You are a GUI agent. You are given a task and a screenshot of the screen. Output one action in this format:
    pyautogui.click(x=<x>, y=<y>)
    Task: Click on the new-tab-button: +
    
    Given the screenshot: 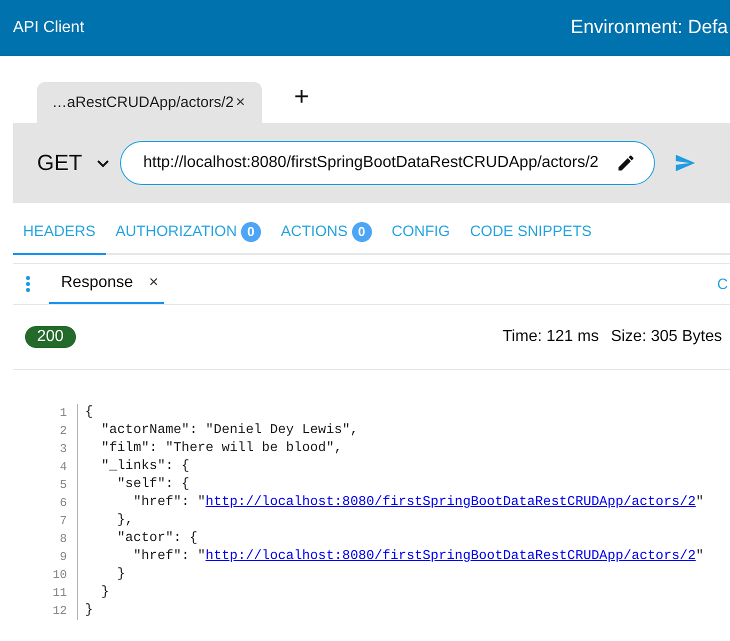 What is the action you would take?
    pyautogui.click(x=302, y=96)
    